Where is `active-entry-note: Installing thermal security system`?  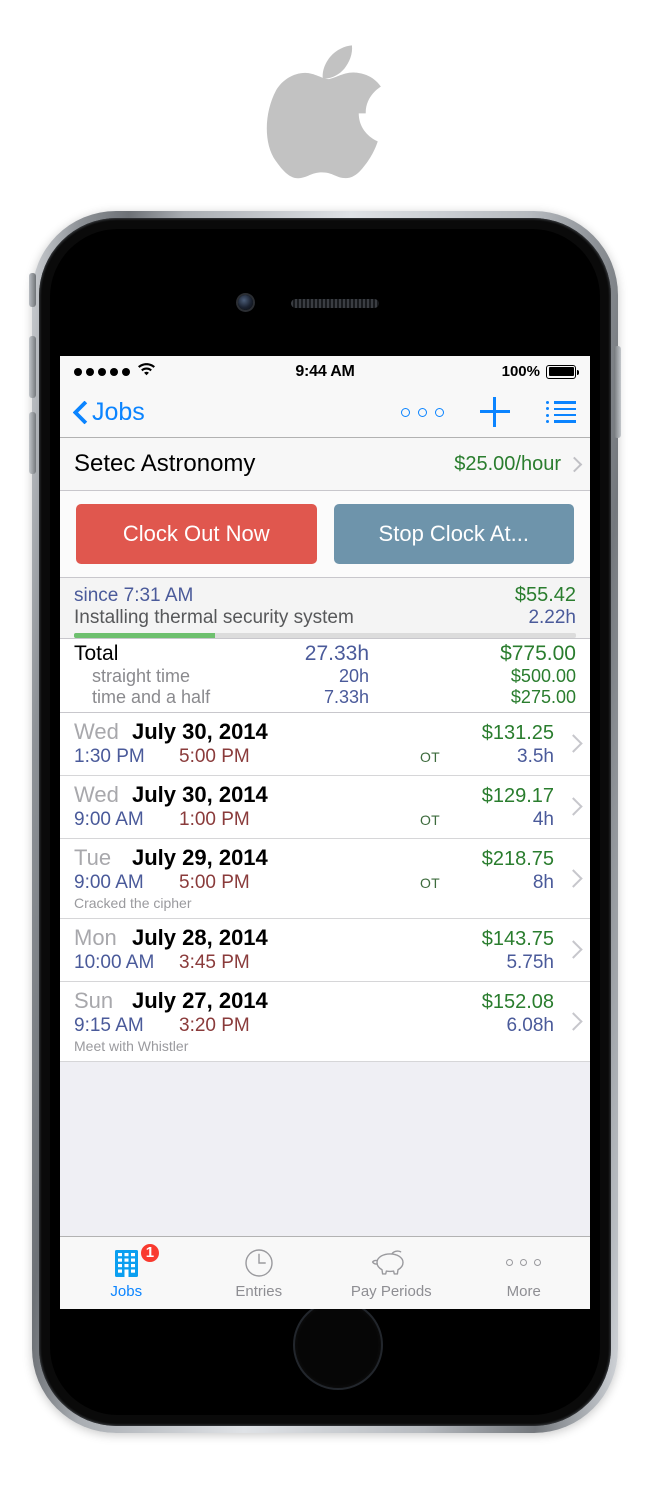
active-entry-note: Installing thermal security system is located at coordinates (214, 617).